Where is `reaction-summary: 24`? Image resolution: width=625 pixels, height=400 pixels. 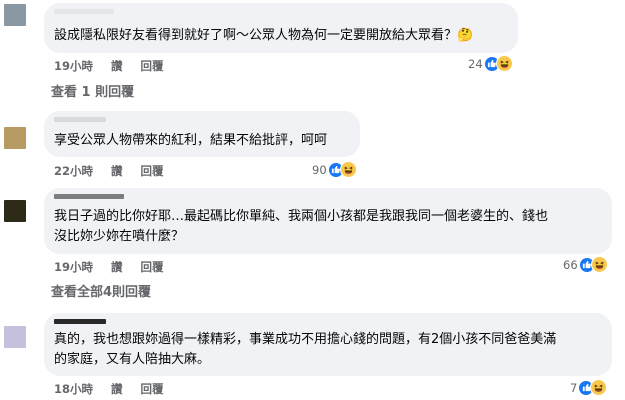 reaction-summary: 24 is located at coordinates (490, 63).